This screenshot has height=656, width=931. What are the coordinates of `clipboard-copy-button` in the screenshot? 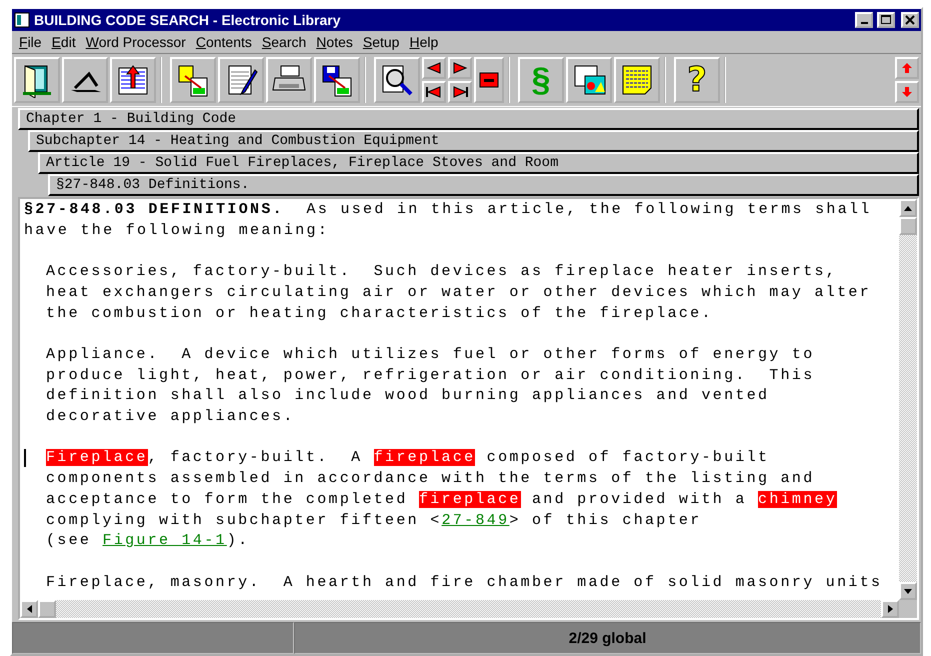 It's located at (193, 80).